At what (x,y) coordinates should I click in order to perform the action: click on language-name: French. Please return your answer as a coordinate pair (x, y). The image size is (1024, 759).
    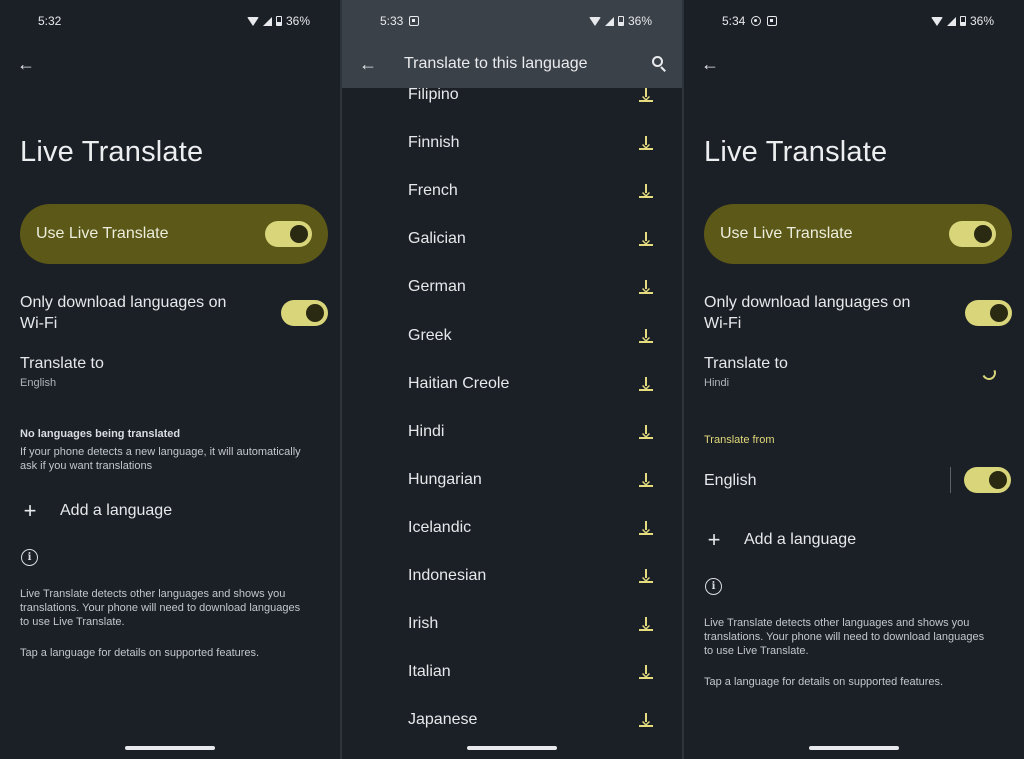
    Looking at the image, I should click on (433, 191).